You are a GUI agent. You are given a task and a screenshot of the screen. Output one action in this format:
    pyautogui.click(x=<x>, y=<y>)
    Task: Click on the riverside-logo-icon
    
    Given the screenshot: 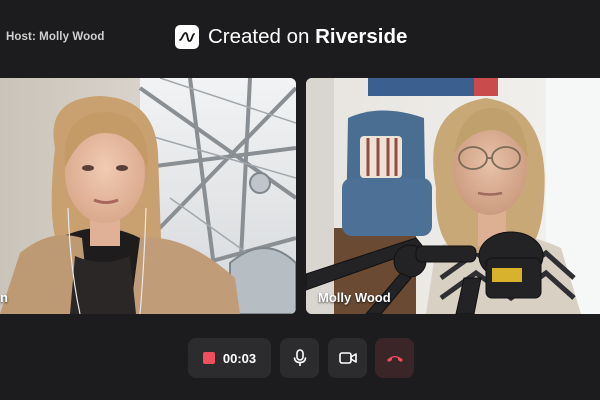 What is the action you would take?
    pyautogui.click(x=187, y=37)
    